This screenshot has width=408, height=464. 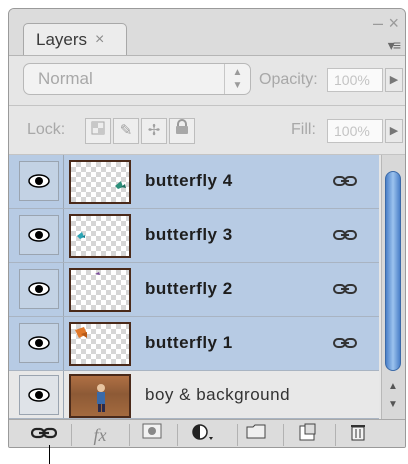 I want to click on callout-line, so click(x=49, y=454).